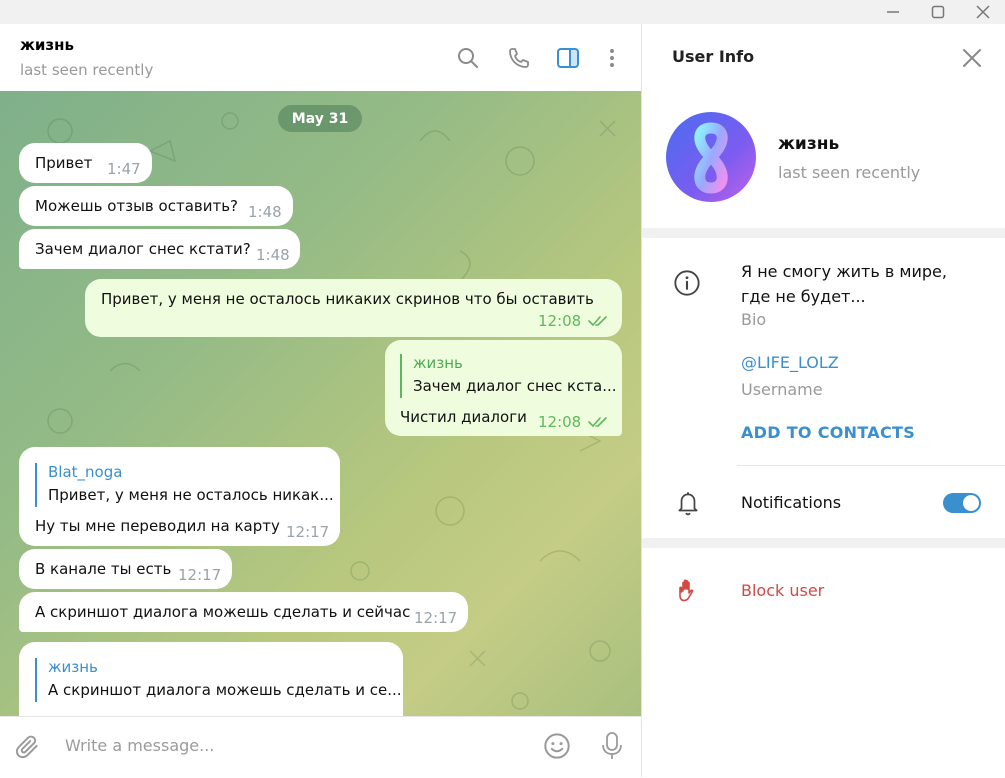  I want to click on message-incoming: В канале ты есть 12:17, so click(125, 569).